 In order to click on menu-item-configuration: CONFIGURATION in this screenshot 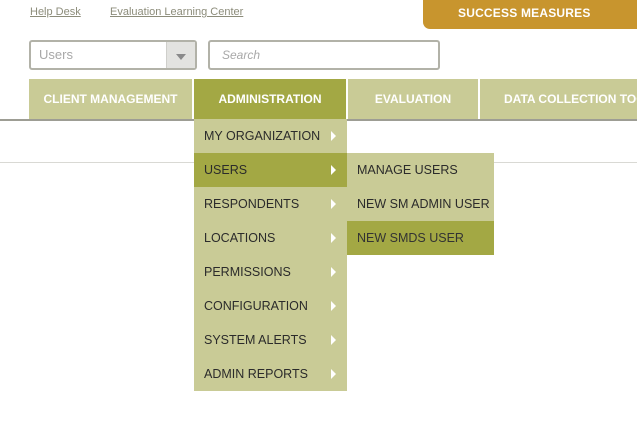, I will do `click(270, 306)`.